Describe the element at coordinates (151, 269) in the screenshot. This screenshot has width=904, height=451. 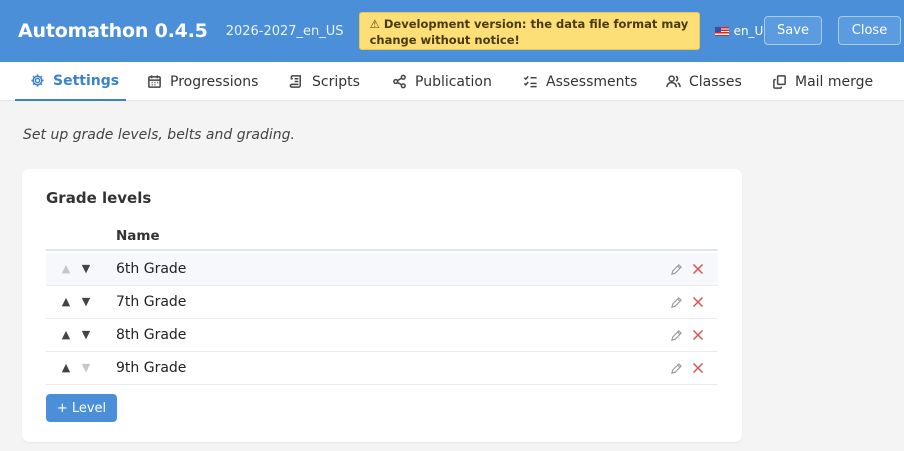
I see `grade-level-name: 6th Grade` at that location.